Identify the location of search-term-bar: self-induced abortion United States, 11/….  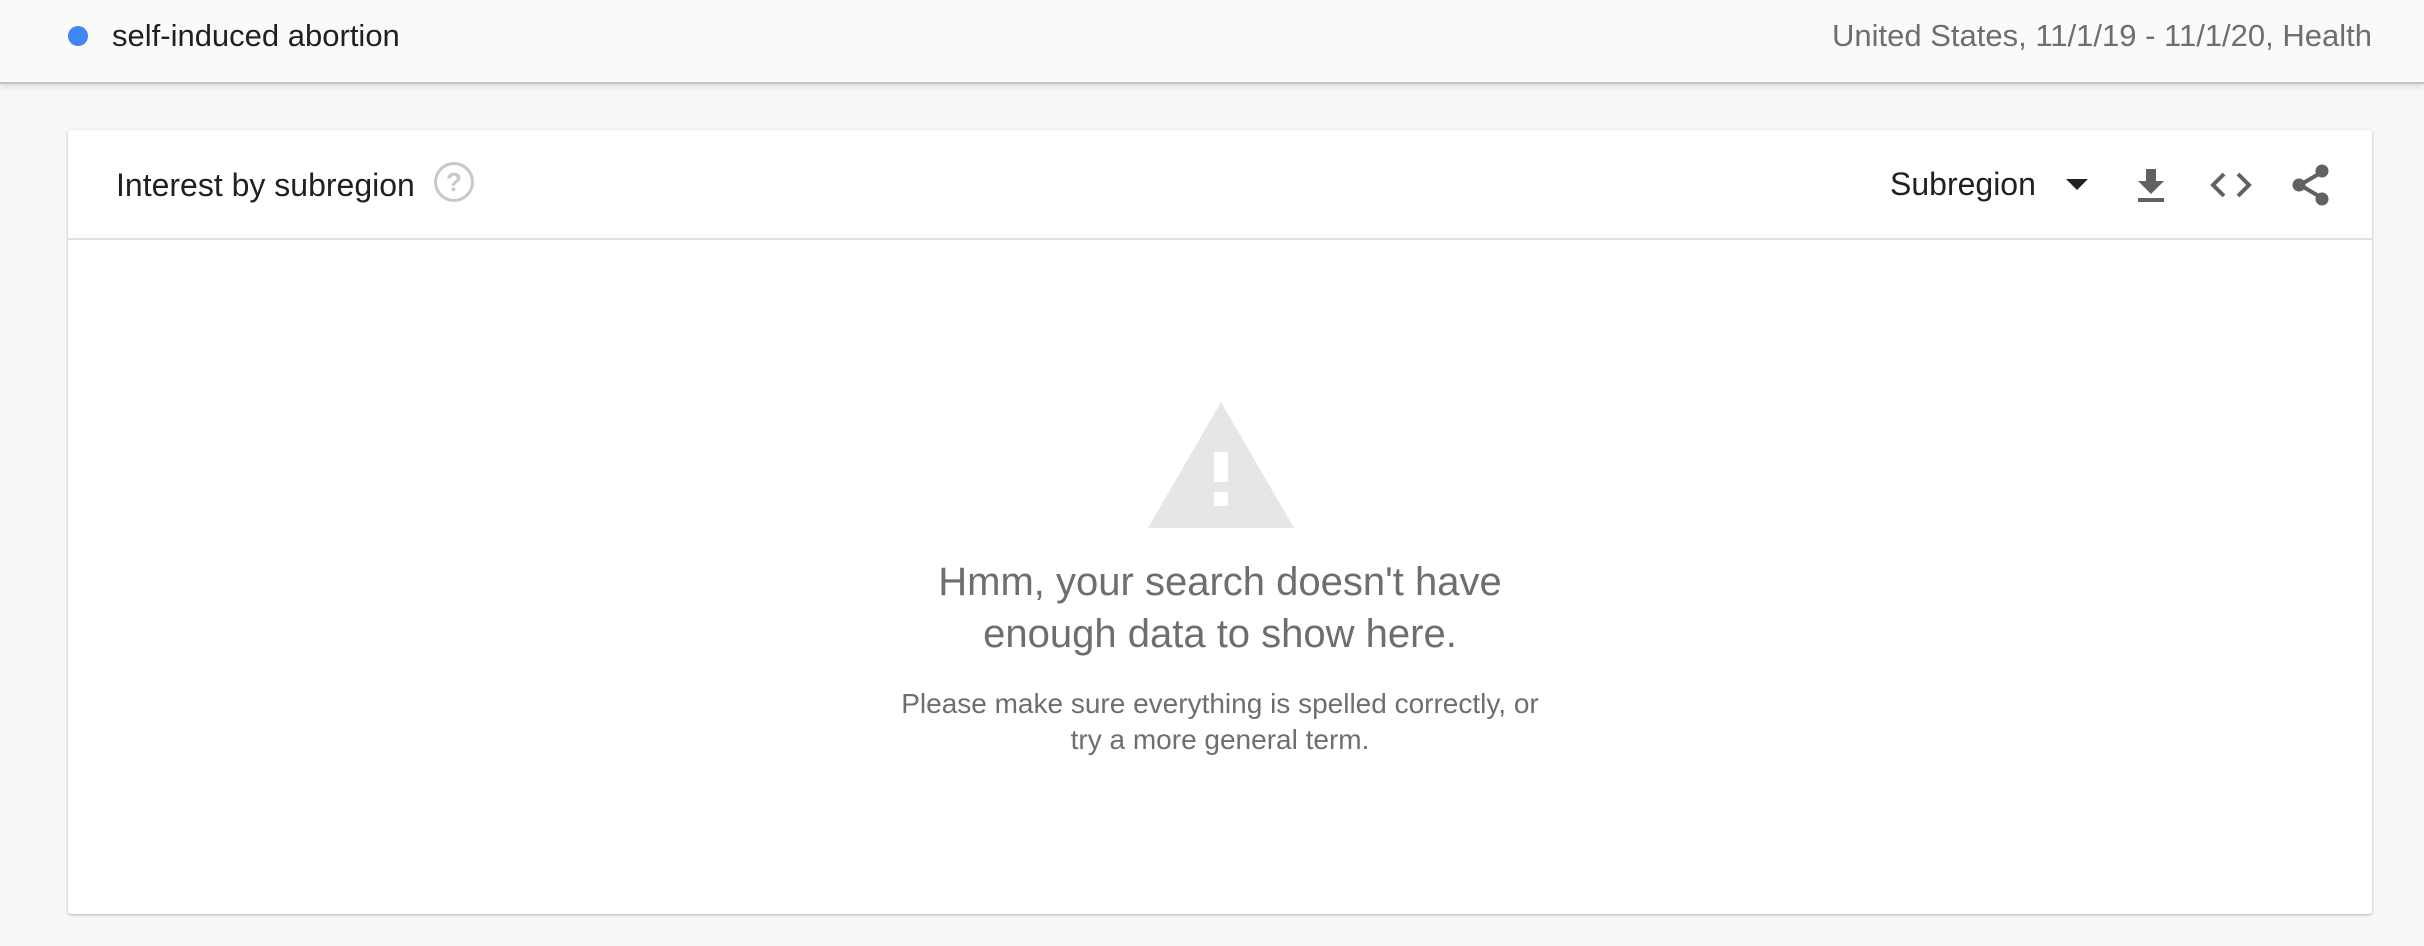
(1212, 42).